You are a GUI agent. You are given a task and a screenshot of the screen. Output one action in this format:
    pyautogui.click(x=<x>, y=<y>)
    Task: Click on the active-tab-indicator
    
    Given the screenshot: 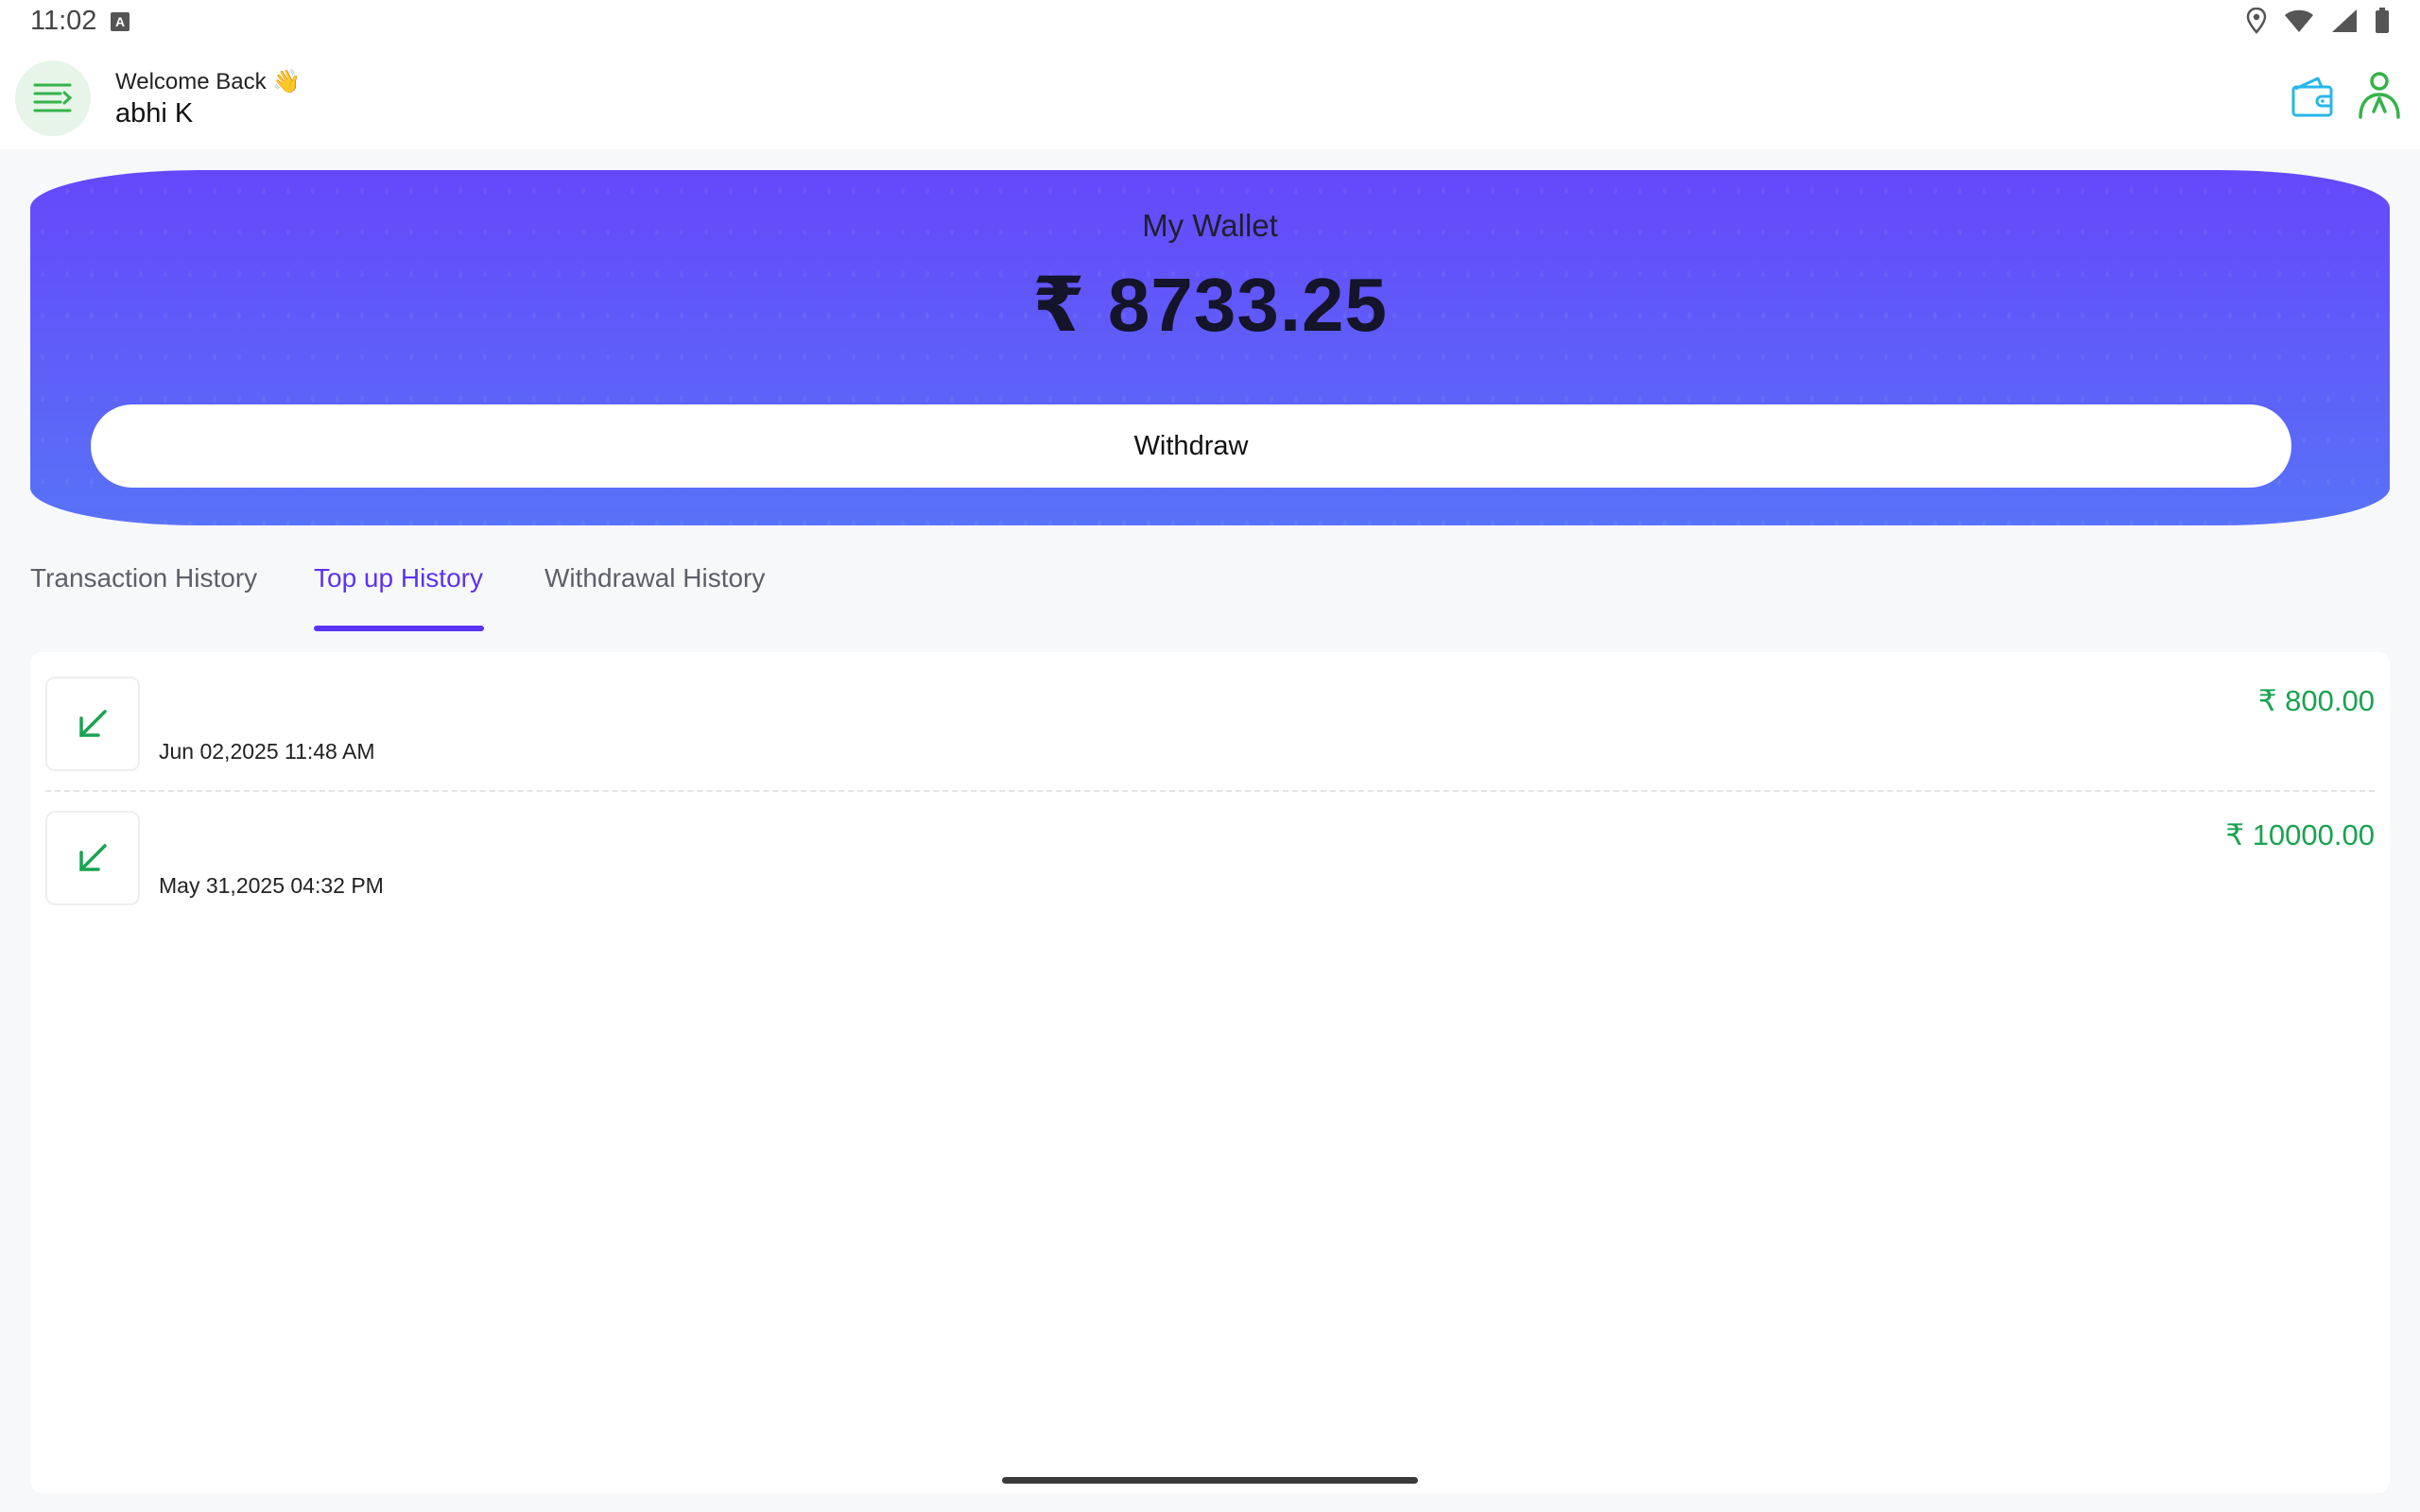 What is the action you would take?
    pyautogui.click(x=399, y=628)
    